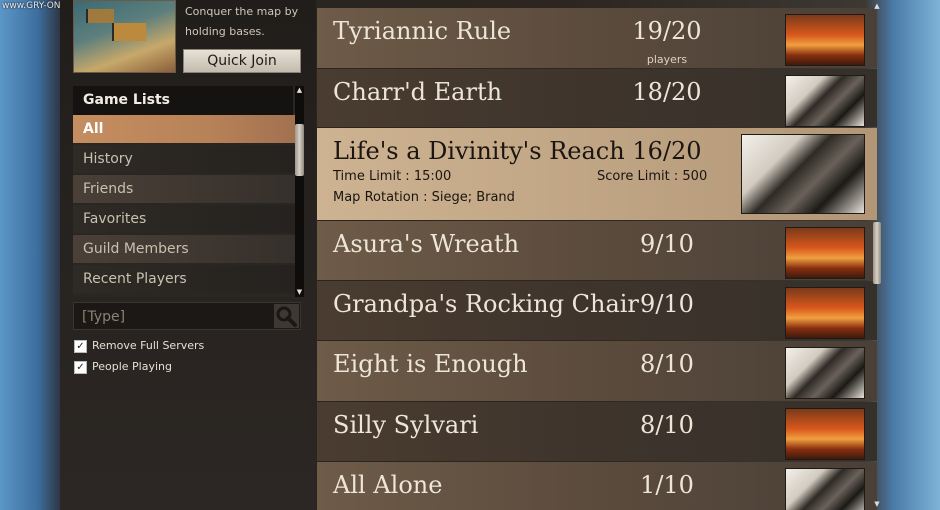 The width and height of the screenshot is (940, 510). I want to click on server-player-count: 19/20, so click(667, 31).